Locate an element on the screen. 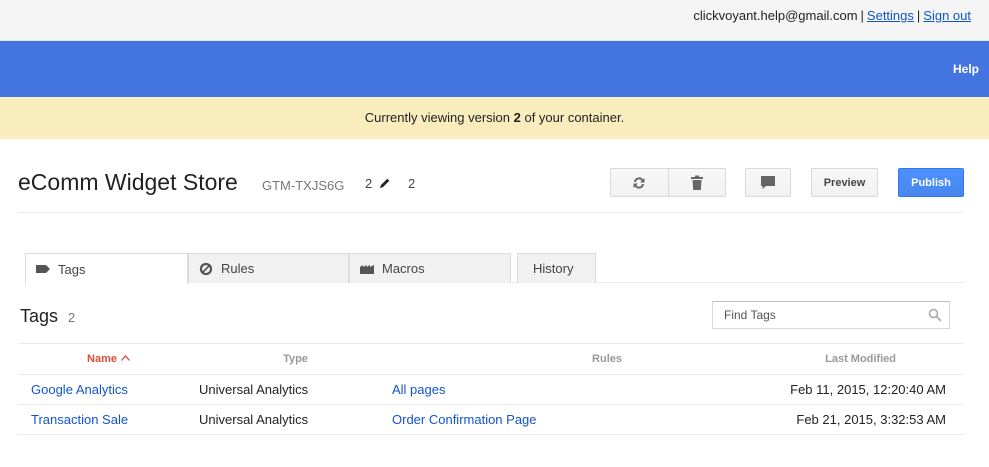 Image resolution: width=989 pixels, height=467 pixels. tab-bar: Tags Rules Macros History is located at coordinates (494, 268).